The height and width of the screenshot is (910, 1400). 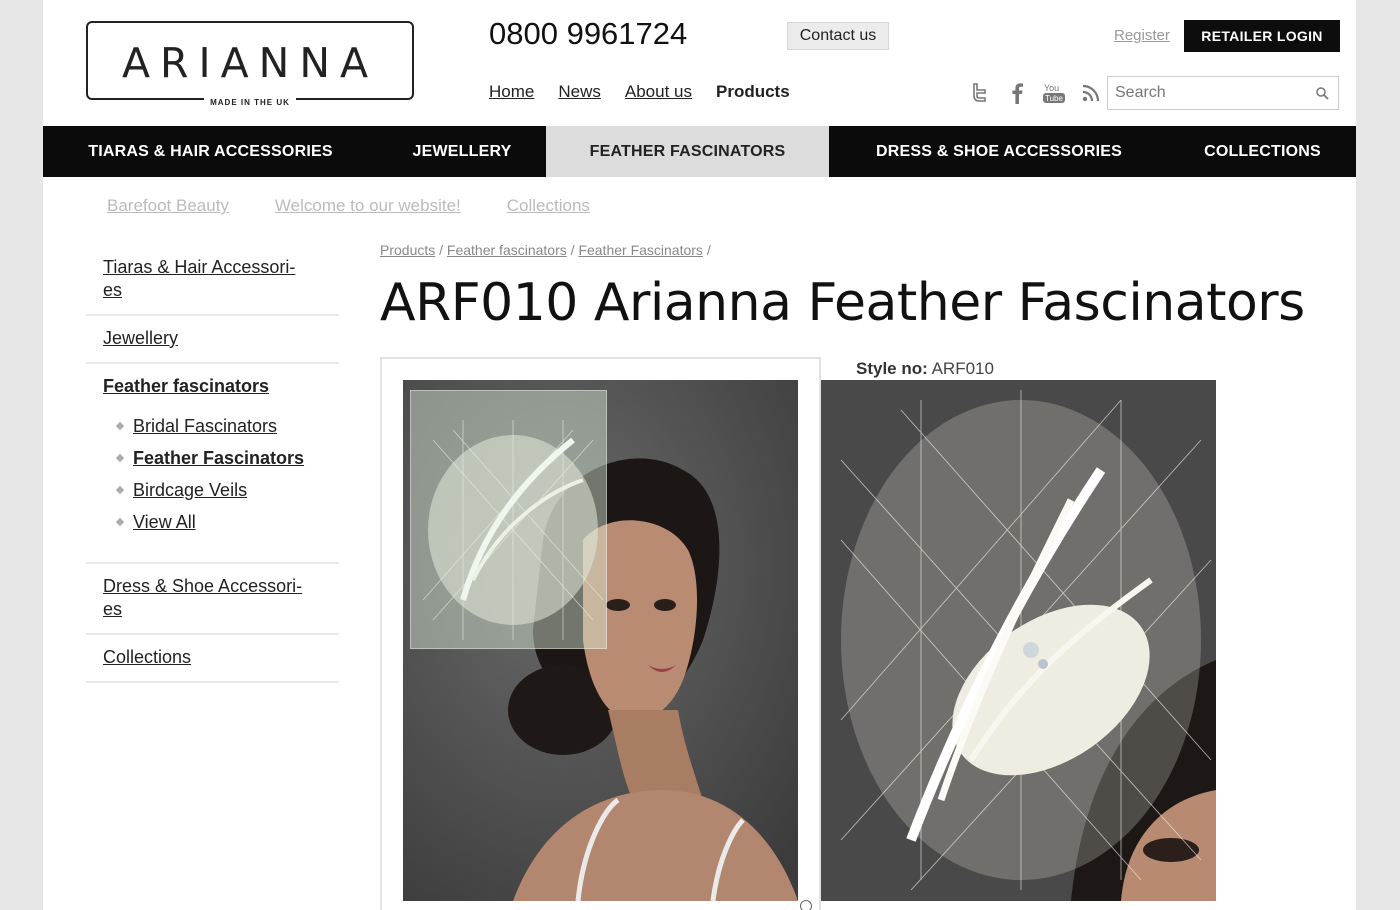 I want to click on sidebar-link-jewellery: Jewellery, so click(x=221, y=338).